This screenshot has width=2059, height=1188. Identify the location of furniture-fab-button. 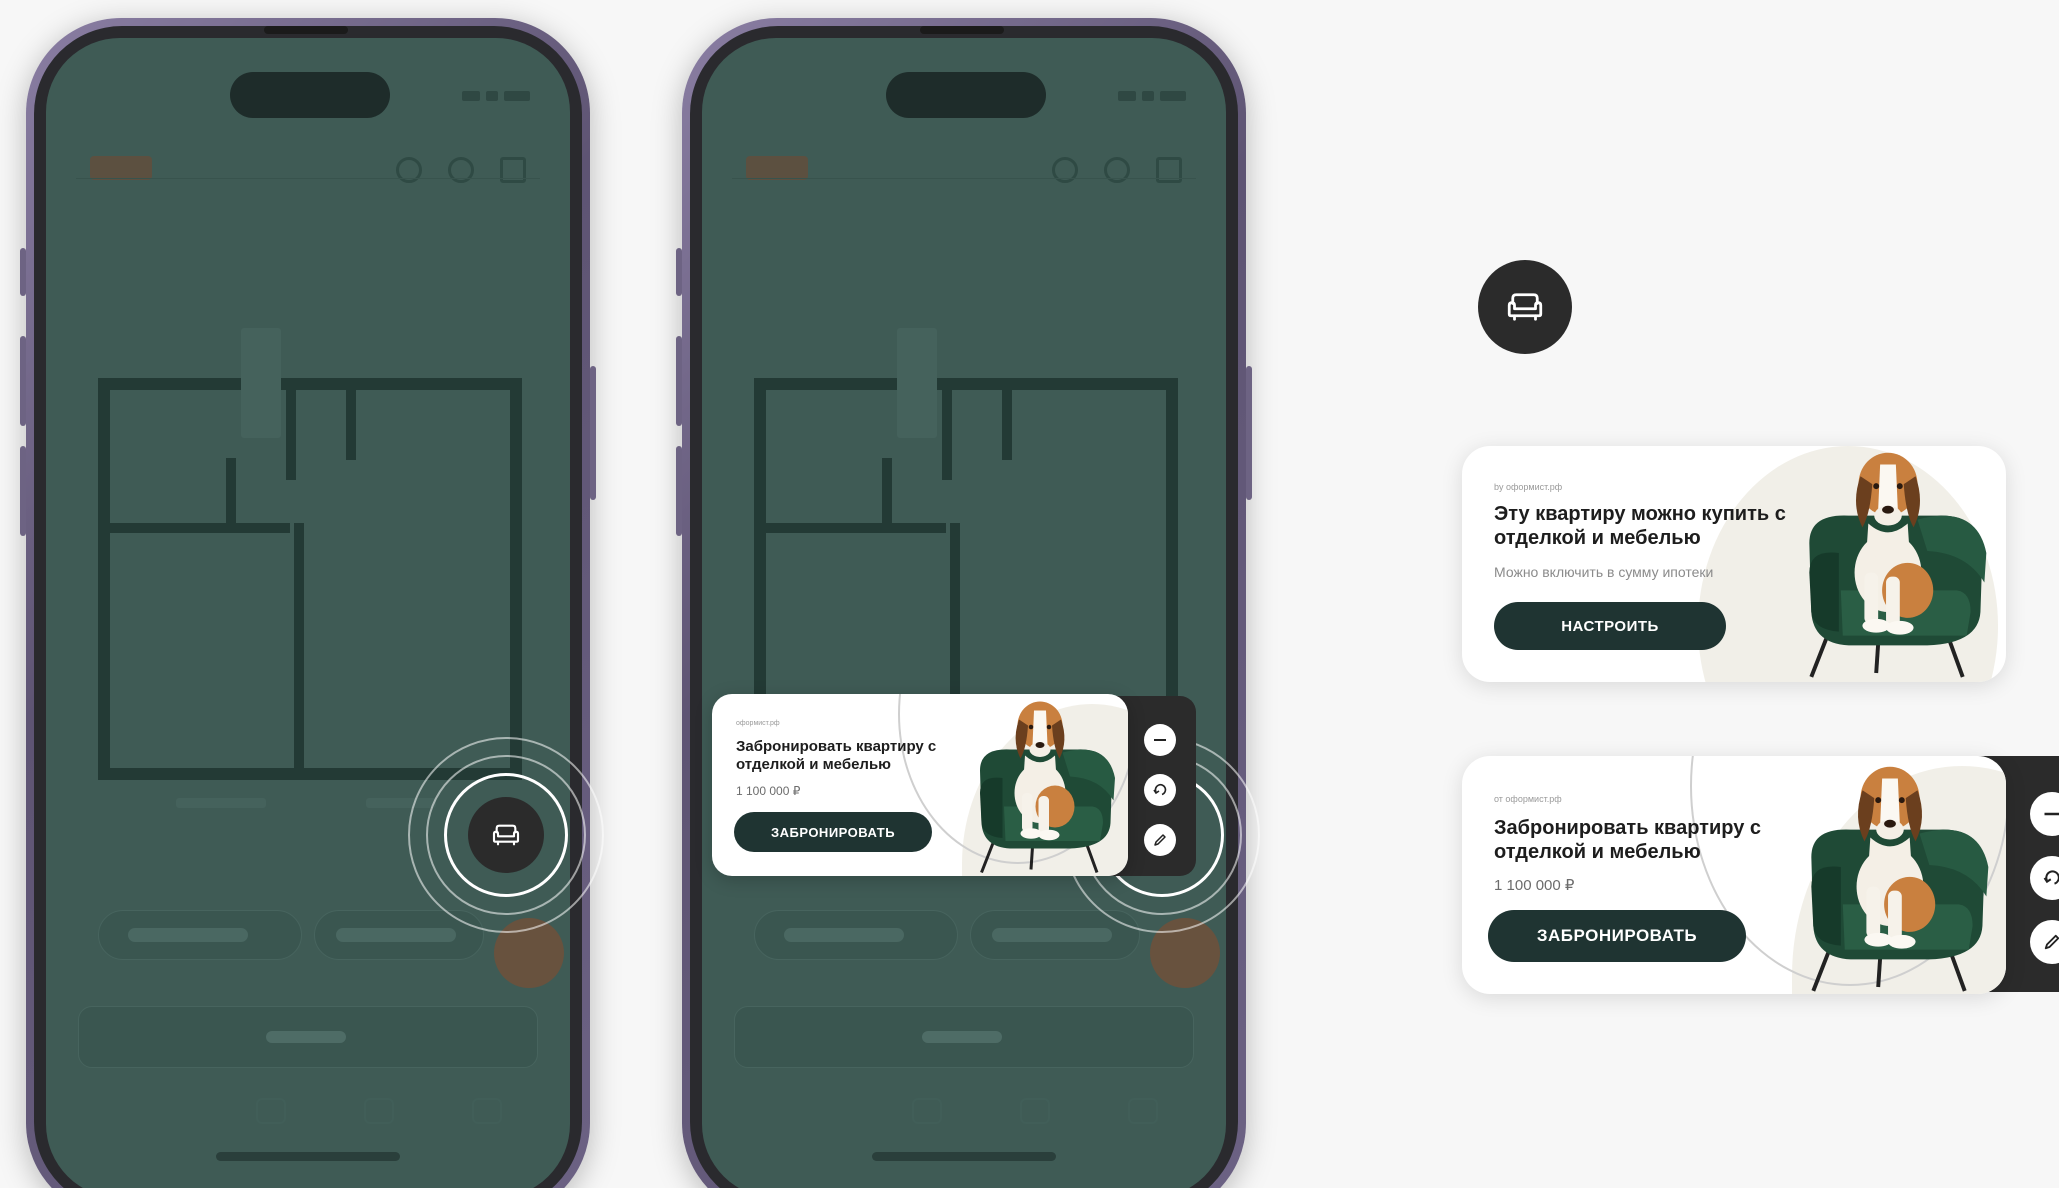
(506, 835).